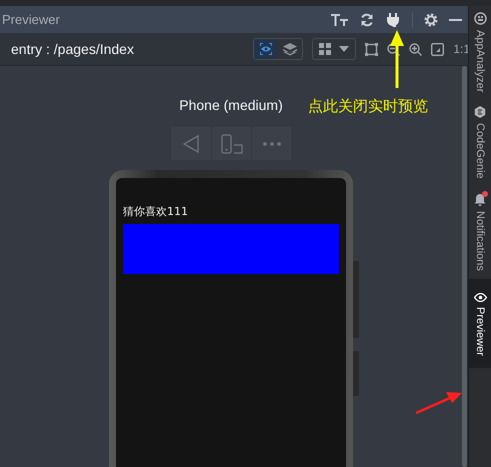  What do you see at coordinates (480, 144) in the screenshot?
I see `side-tab: CodeGenie` at bounding box center [480, 144].